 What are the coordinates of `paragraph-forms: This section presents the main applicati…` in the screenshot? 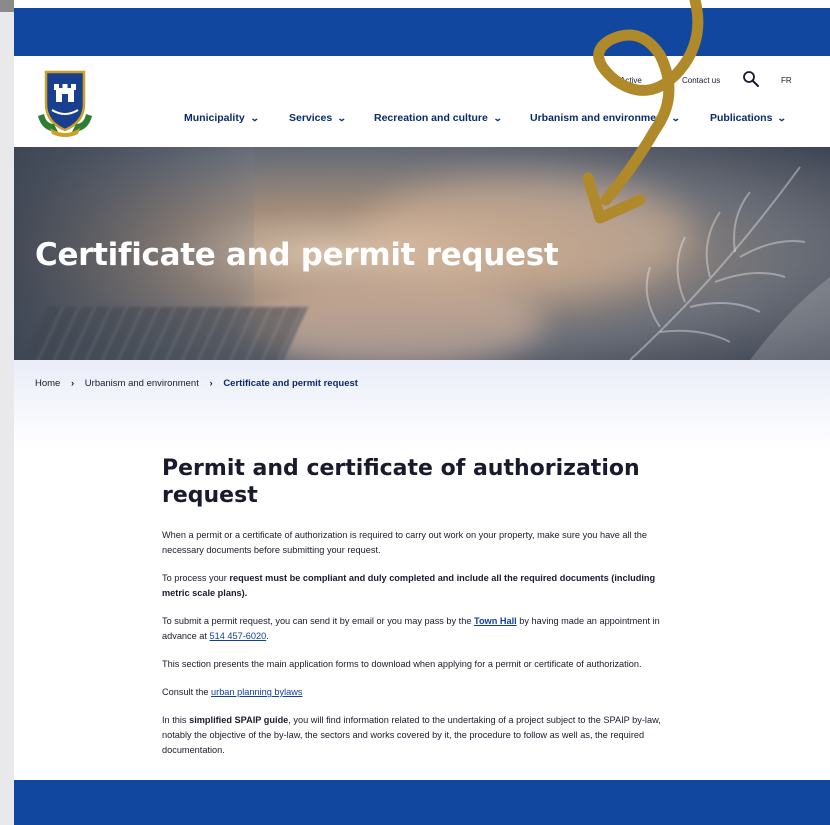 It's located at (402, 664).